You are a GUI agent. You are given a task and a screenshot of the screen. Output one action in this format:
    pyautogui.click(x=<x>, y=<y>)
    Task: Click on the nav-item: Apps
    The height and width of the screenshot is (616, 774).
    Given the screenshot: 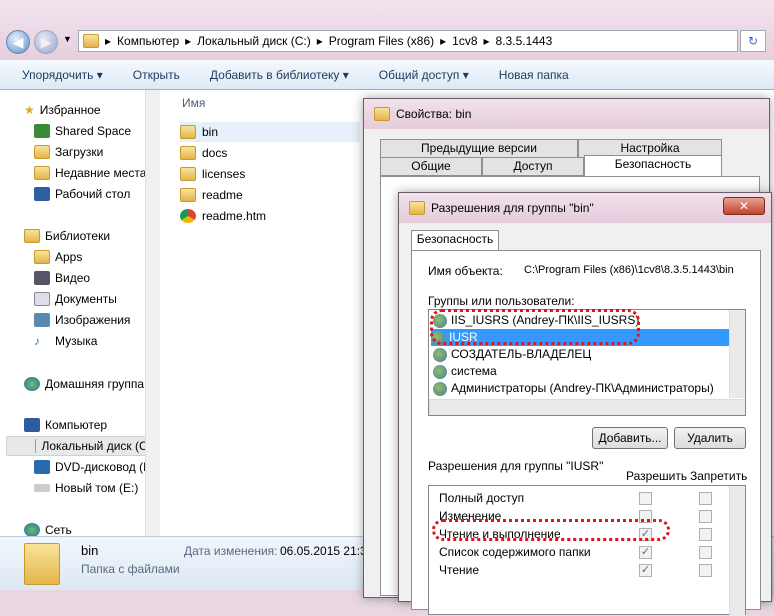 What is the action you would take?
    pyautogui.click(x=58, y=257)
    